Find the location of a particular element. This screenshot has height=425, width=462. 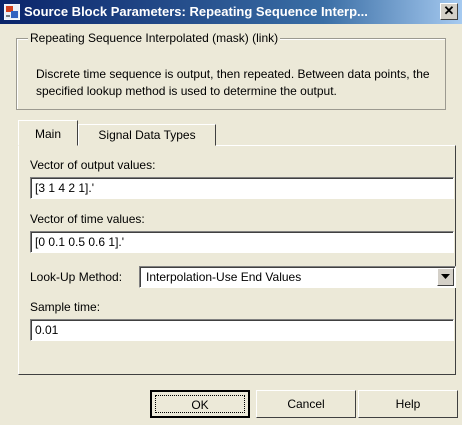

dropdown-button is located at coordinates (445, 277).